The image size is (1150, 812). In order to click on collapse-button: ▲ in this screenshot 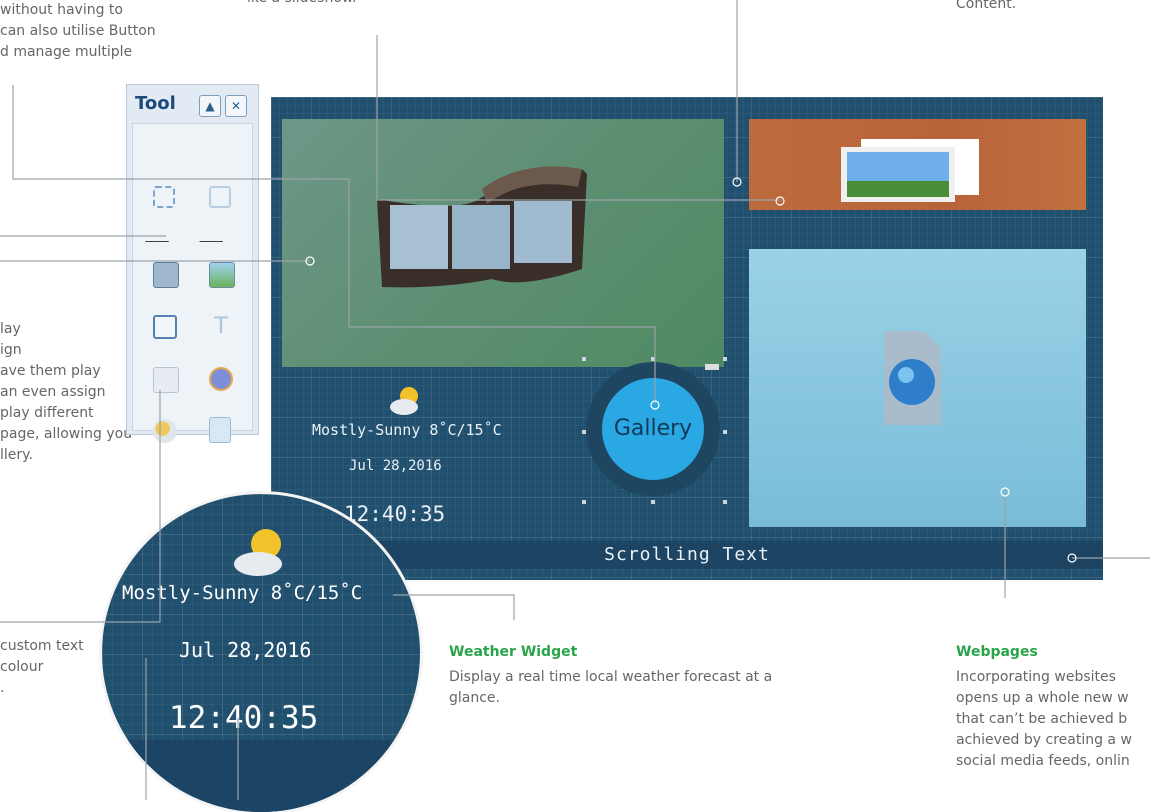, I will do `click(210, 106)`.